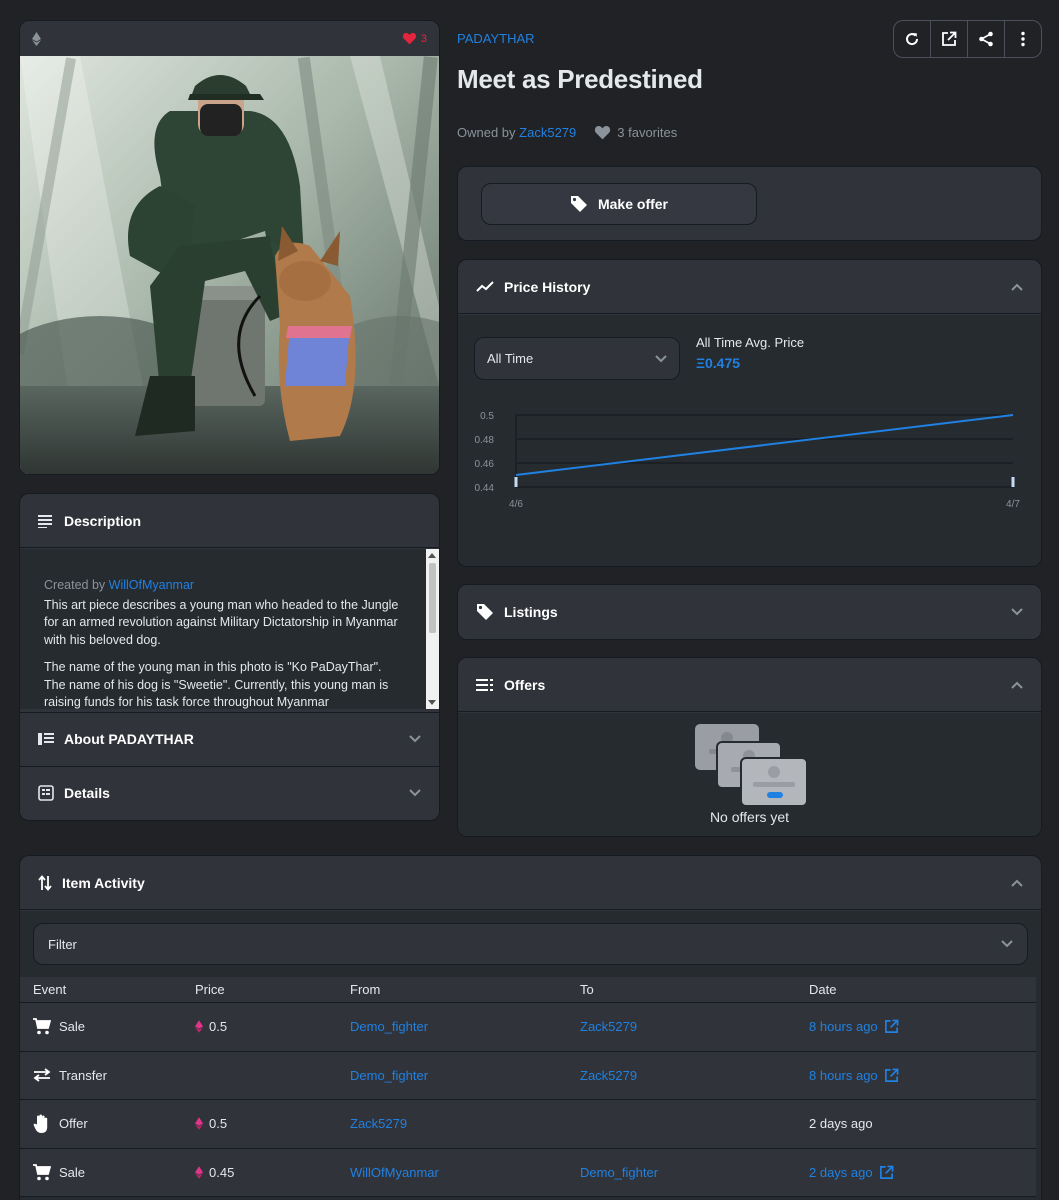 The width and height of the screenshot is (1059, 1200). What do you see at coordinates (100, 1172) in the screenshot?
I see `event-cell: Sale` at bounding box center [100, 1172].